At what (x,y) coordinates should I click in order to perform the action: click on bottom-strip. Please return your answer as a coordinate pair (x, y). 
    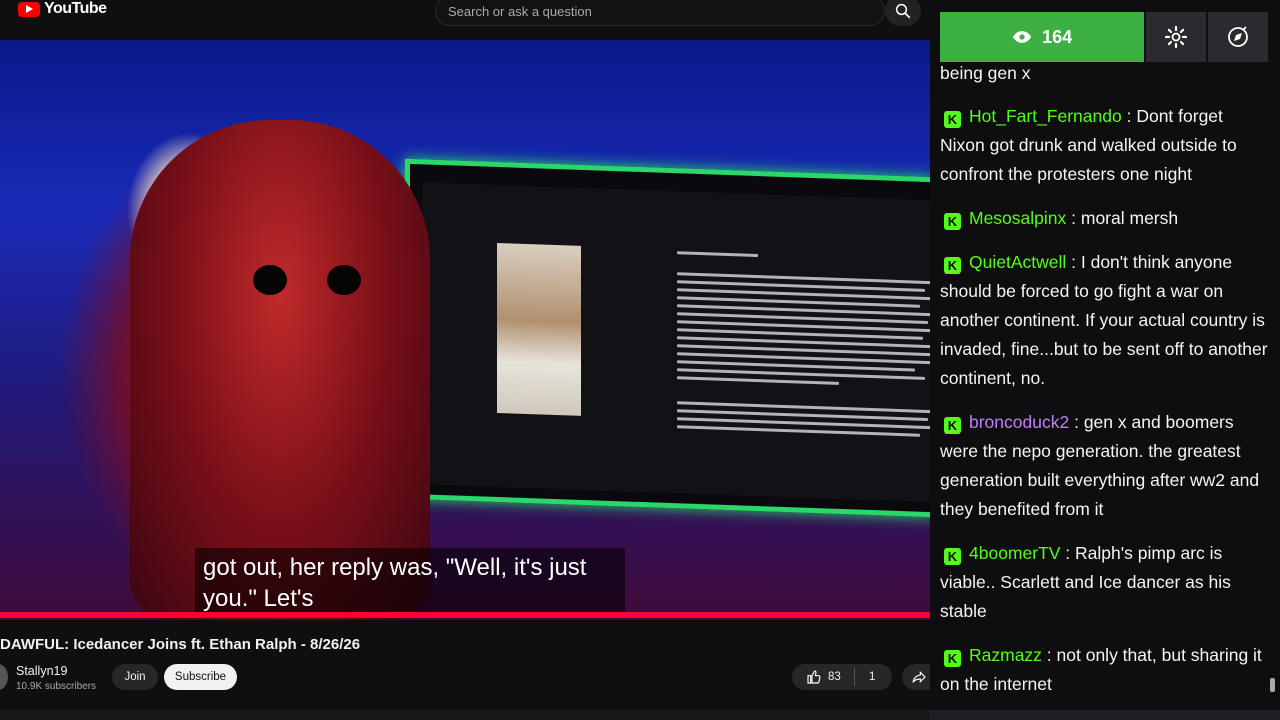
    Looking at the image, I should click on (465, 715).